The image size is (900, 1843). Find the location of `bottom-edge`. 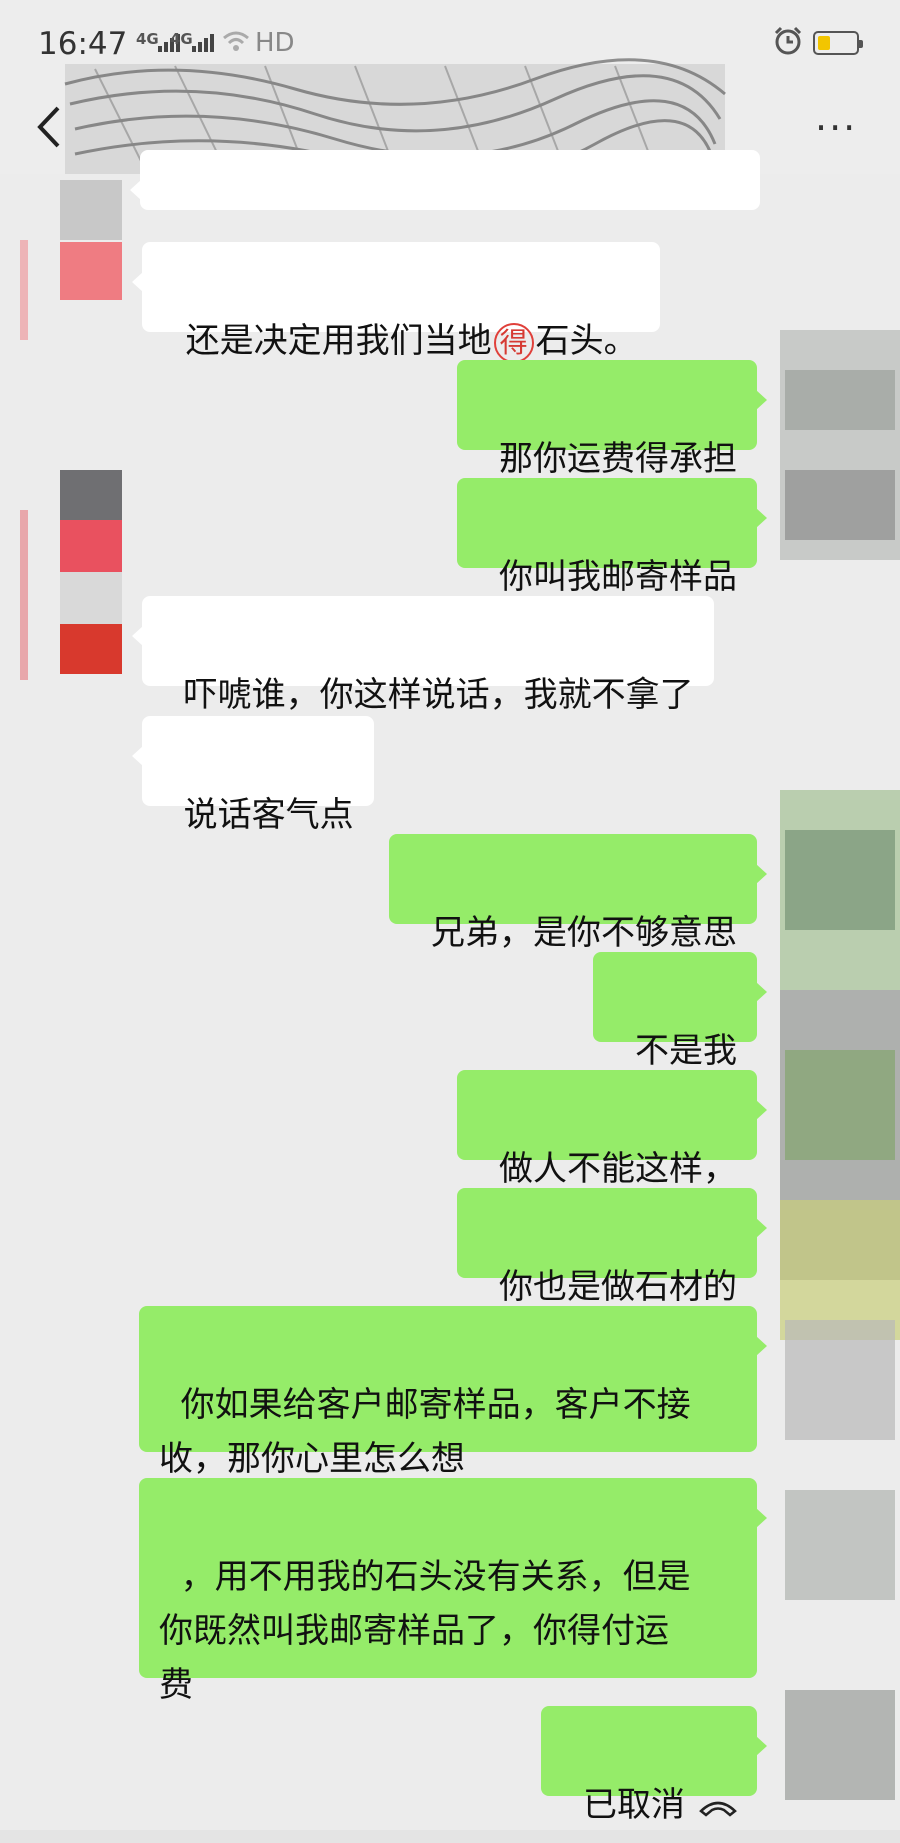

bottom-edge is located at coordinates (450, 1836).